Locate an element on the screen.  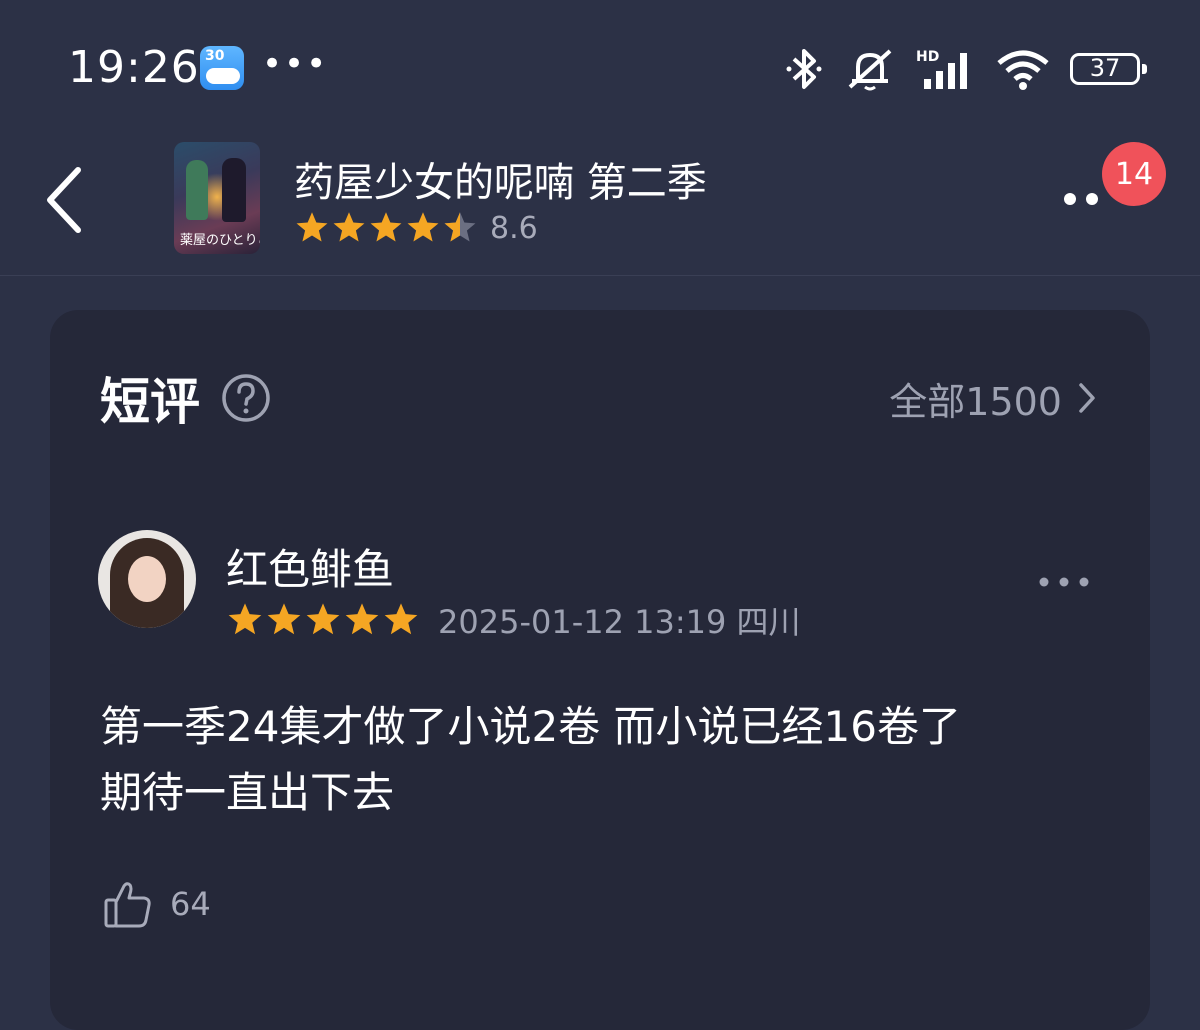
review-text-line: 第一季24集才做了小说2卷 而小说已经16卷了 is located at coordinates (530, 726).